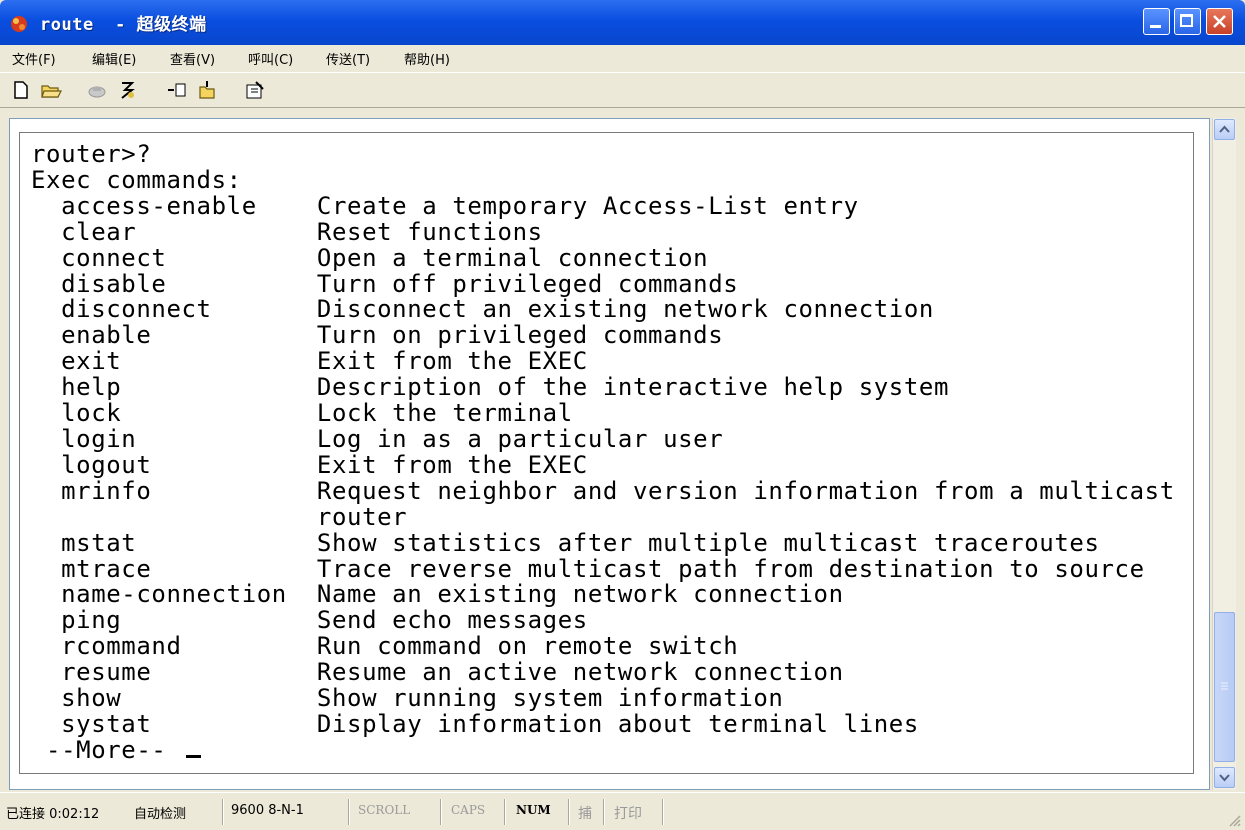  What do you see at coordinates (384, 810) in the screenshot?
I see `scroll-lock-indicator: SCROLL` at bounding box center [384, 810].